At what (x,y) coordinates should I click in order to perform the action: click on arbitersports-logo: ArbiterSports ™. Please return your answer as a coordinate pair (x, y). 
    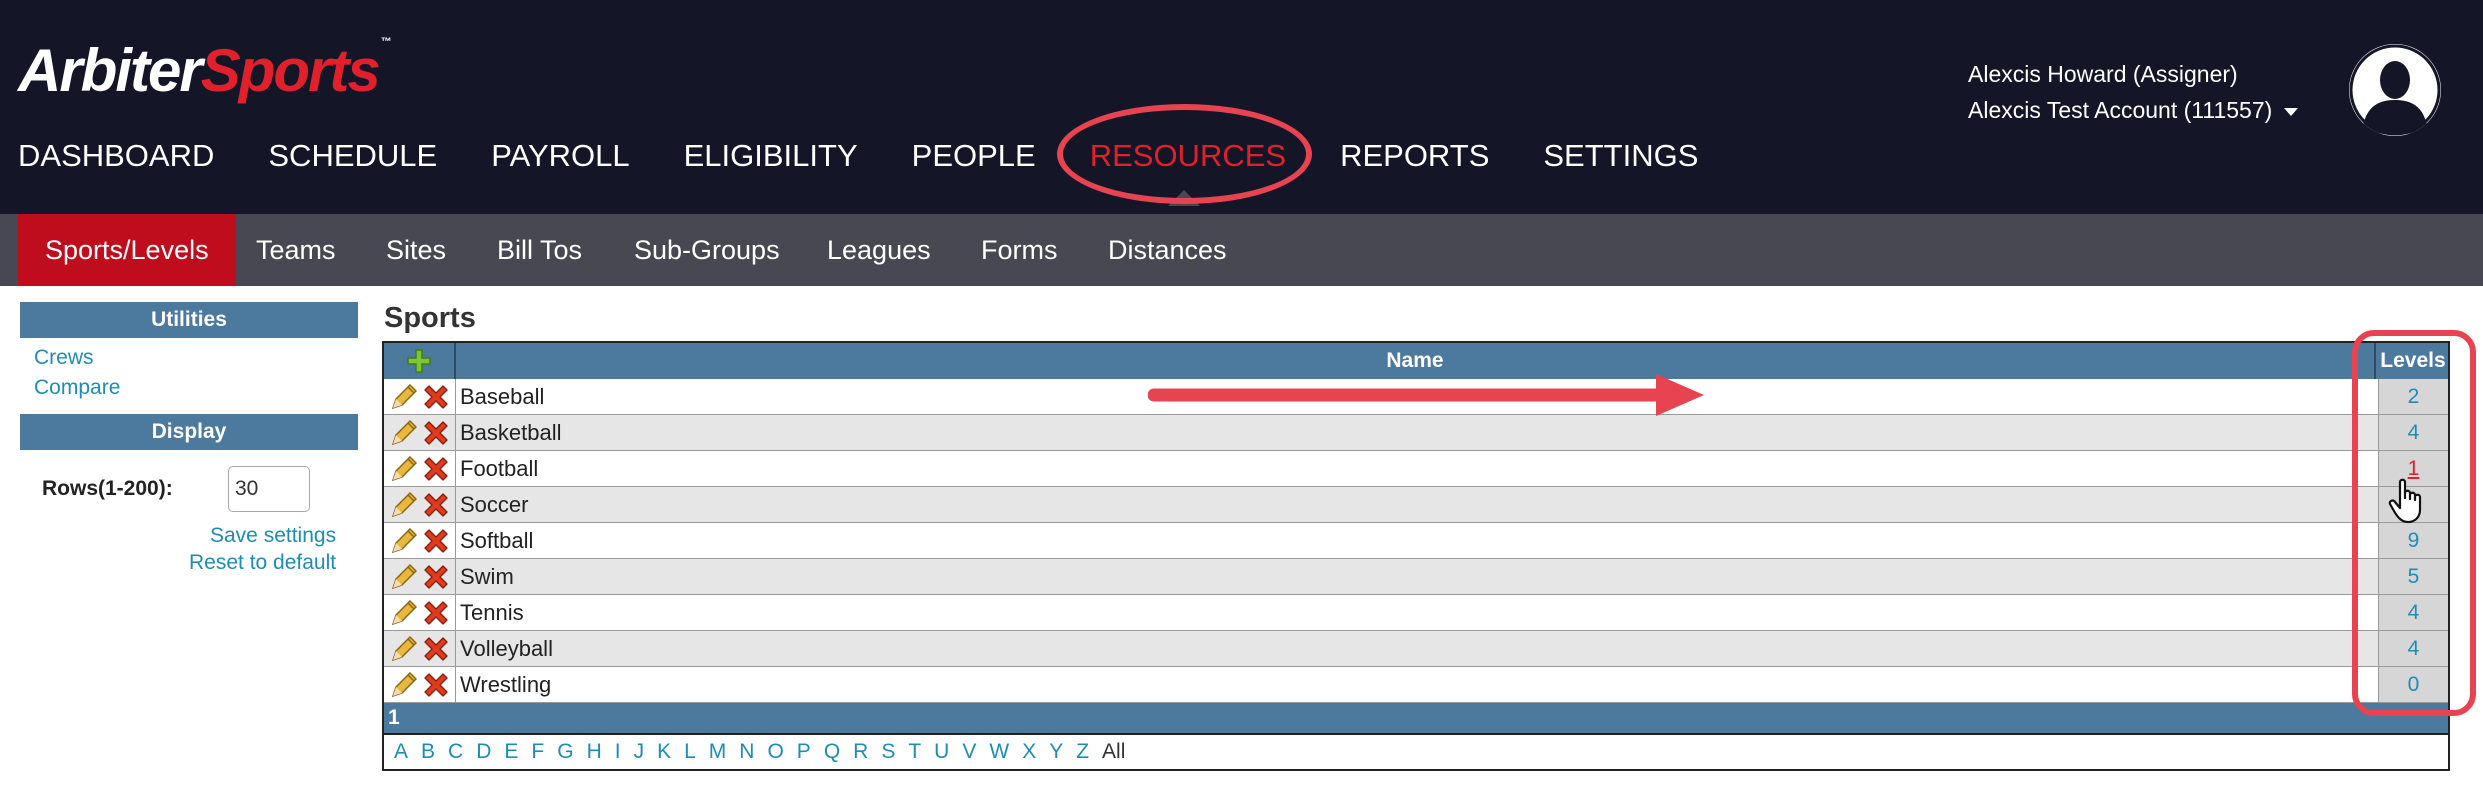
    Looking at the image, I should click on (205, 70).